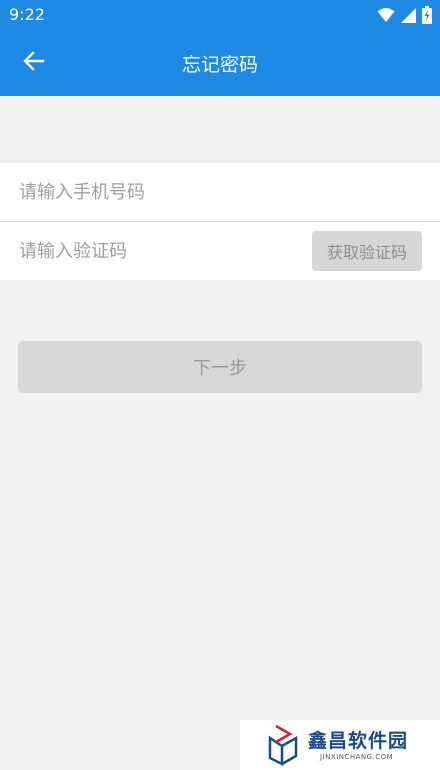 The height and width of the screenshot is (770, 440). I want to click on status-time: 9:22, so click(27, 14).